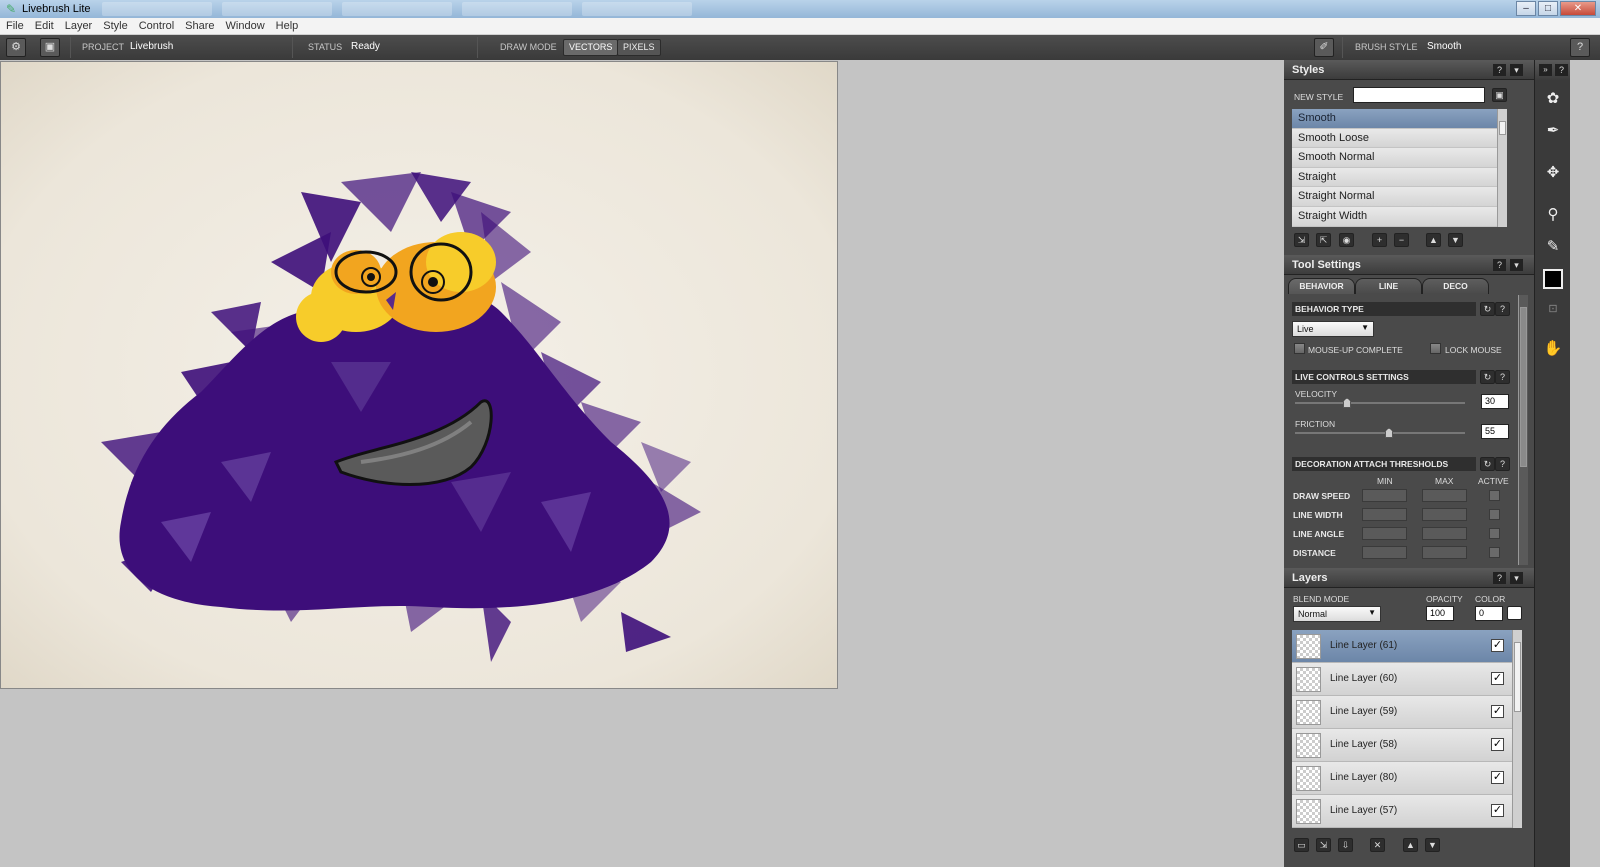  What do you see at coordinates (151, 46) in the screenshot?
I see `project-name: Livebrush` at bounding box center [151, 46].